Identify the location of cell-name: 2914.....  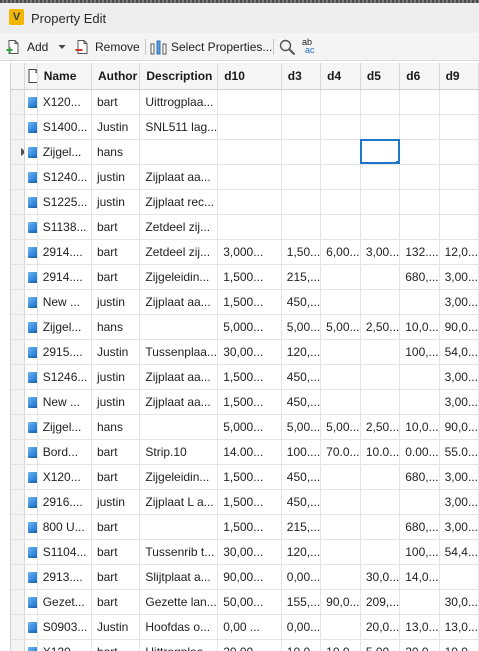
(64, 277).